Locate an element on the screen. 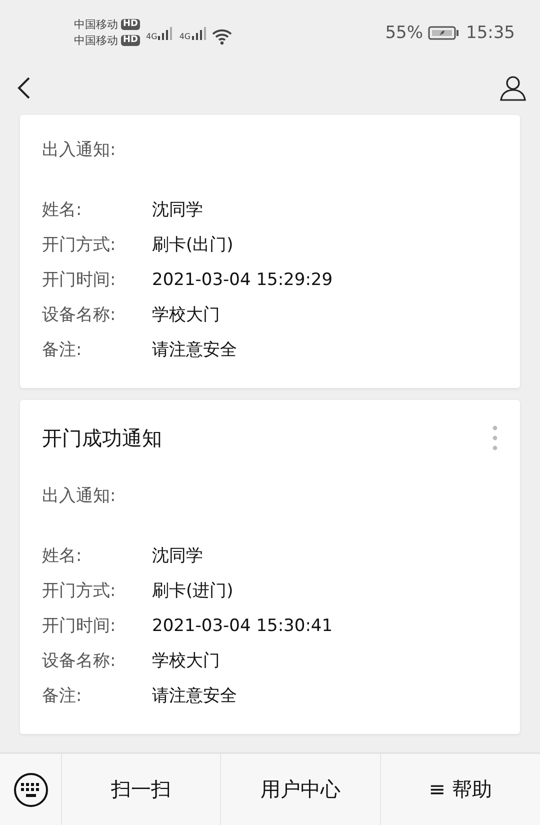  field-value: 2021-03-04 15:30:41 is located at coordinates (242, 626).